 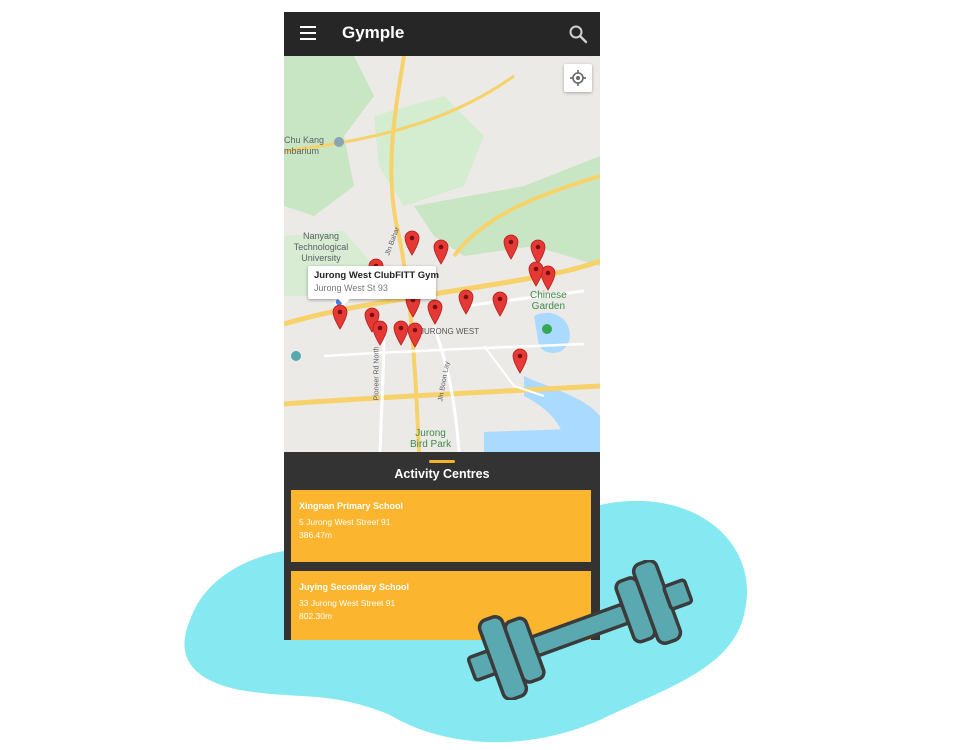 I want to click on map-label-text: Bird Park, so click(x=431, y=444).